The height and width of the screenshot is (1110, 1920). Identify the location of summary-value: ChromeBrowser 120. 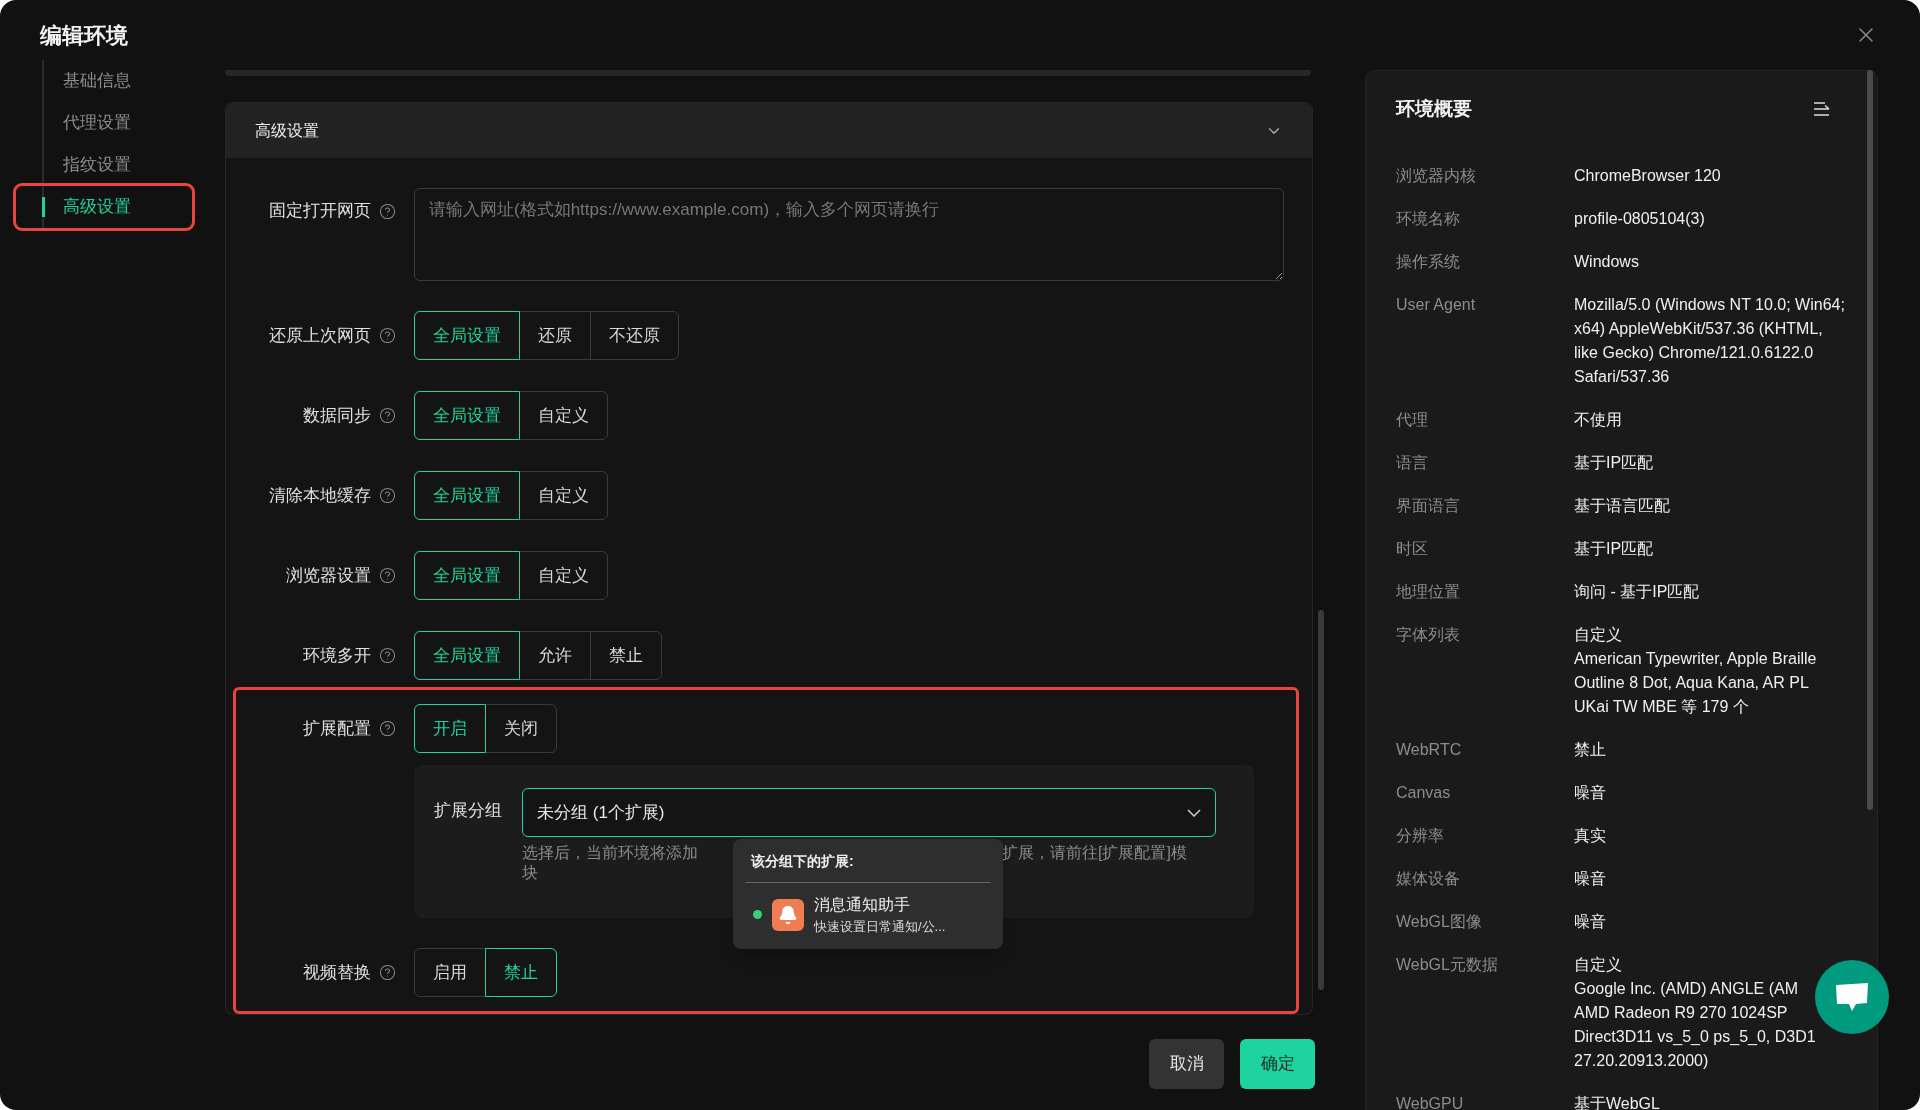
(1648, 175).